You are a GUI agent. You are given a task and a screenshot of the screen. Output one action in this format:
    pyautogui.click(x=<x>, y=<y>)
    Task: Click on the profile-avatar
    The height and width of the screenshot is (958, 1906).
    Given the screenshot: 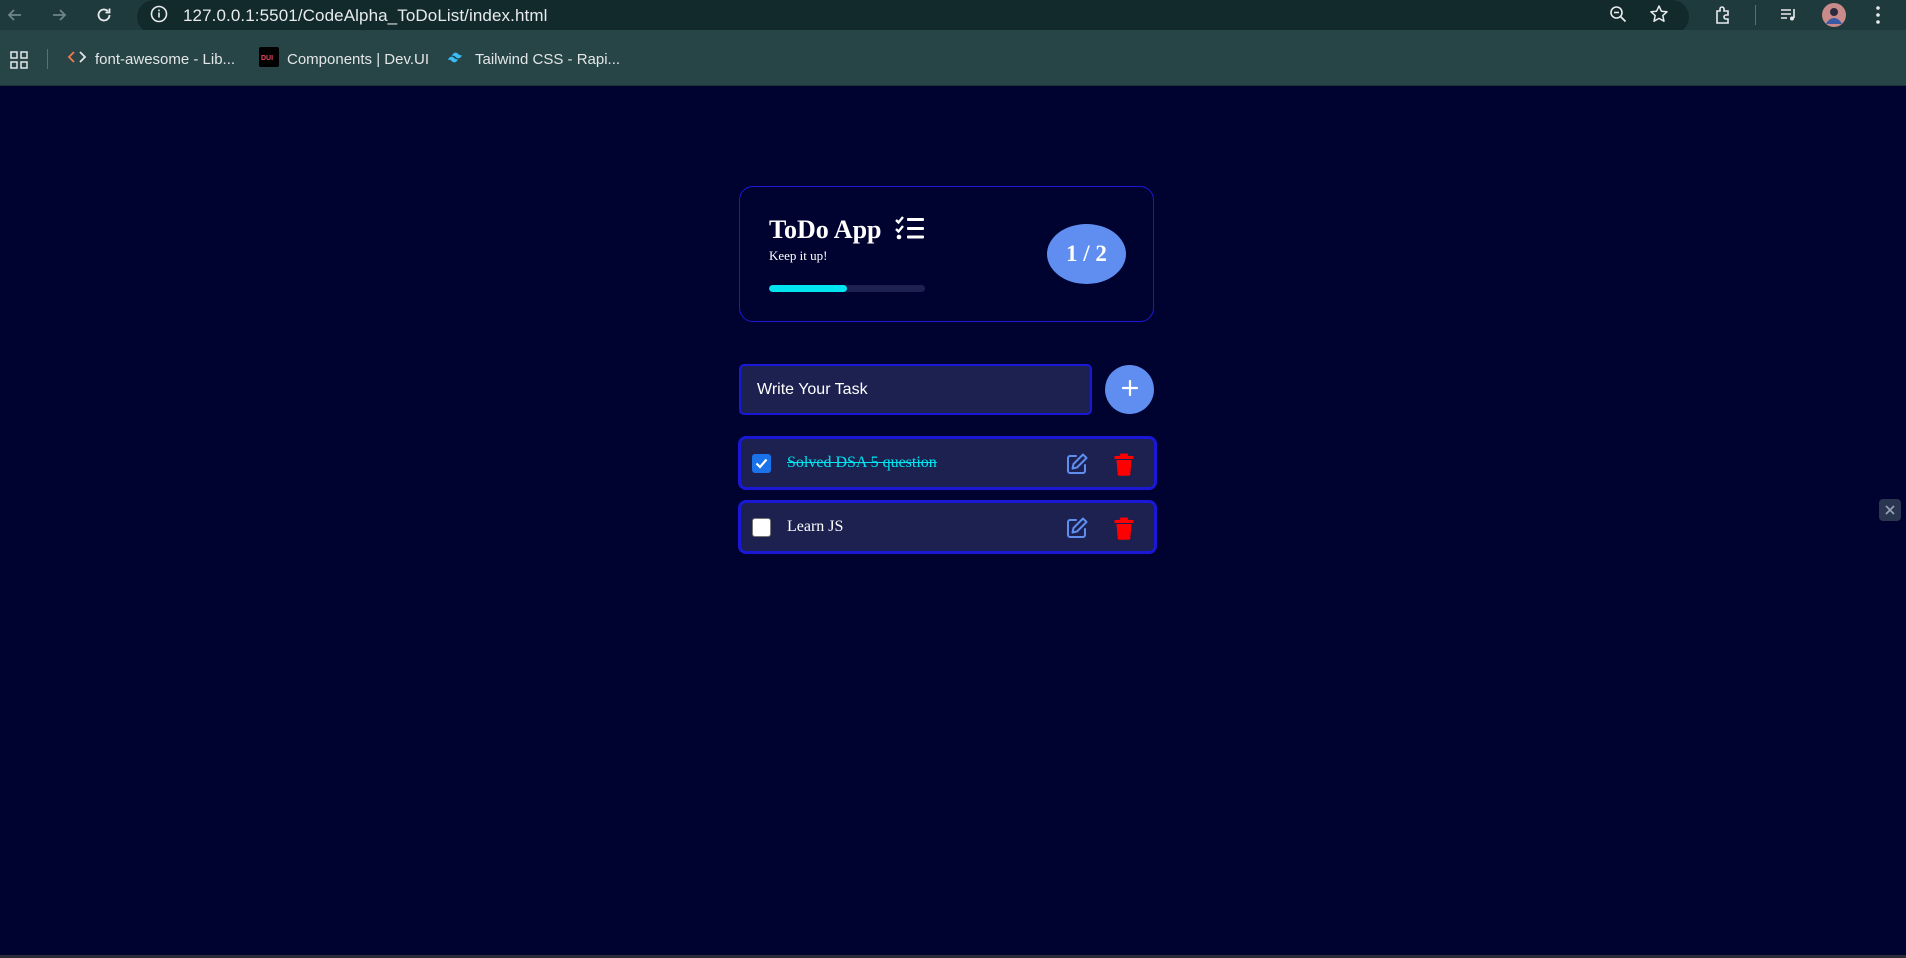 What is the action you would take?
    pyautogui.click(x=1834, y=15)
    